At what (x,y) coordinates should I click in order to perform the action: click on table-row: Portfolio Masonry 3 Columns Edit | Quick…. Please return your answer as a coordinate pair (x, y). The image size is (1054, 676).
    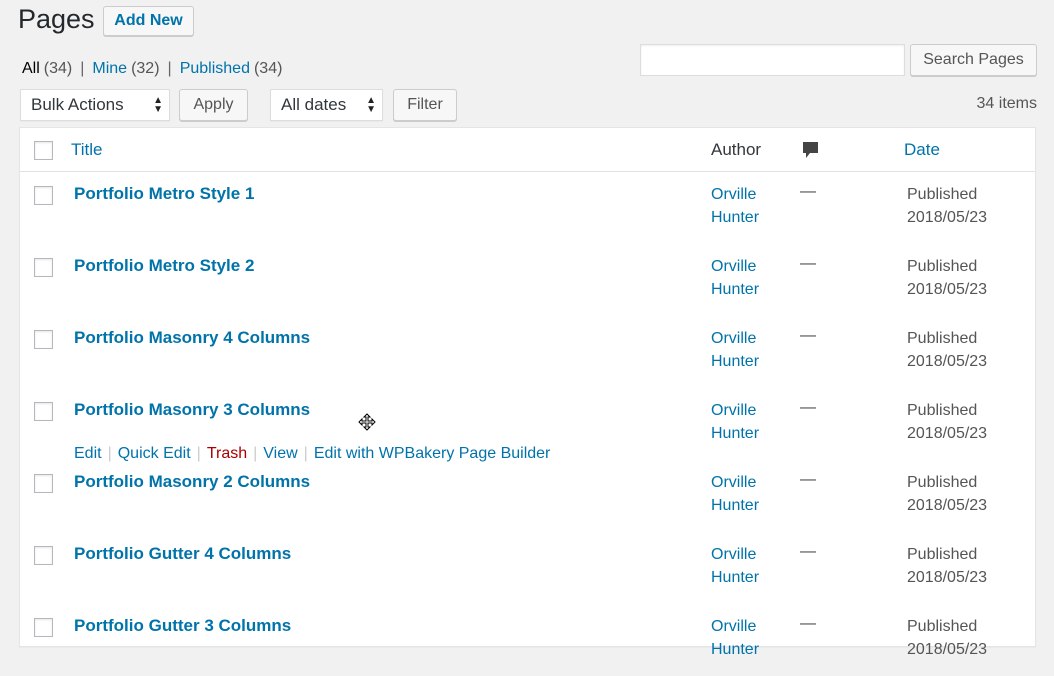
    Looking at the image, I should click on (527, 425).